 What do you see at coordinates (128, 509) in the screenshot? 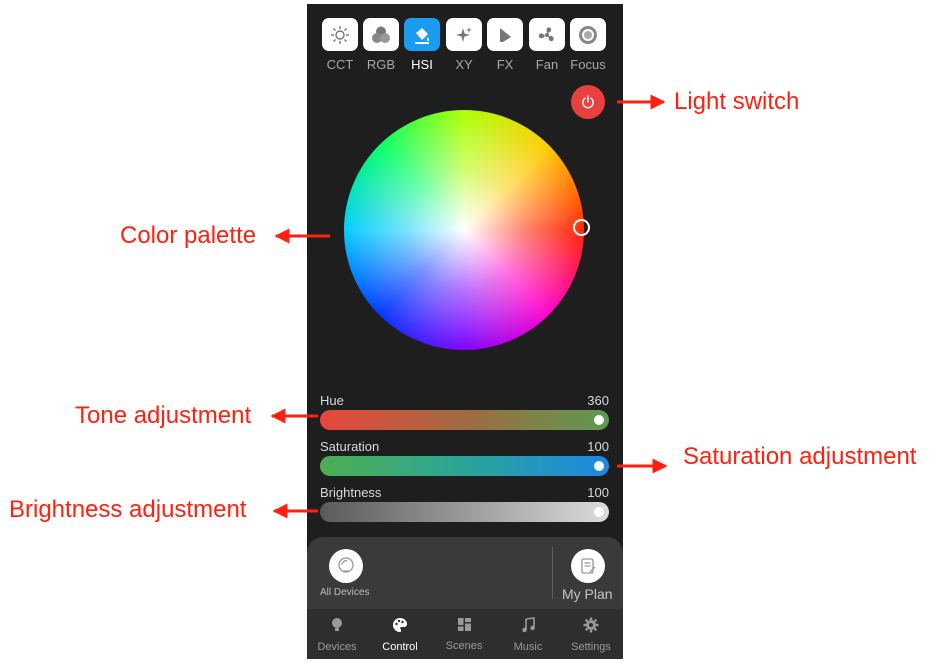
I see `annotation-brightness: Brightness adjustment` at bounding box center [128, 509].